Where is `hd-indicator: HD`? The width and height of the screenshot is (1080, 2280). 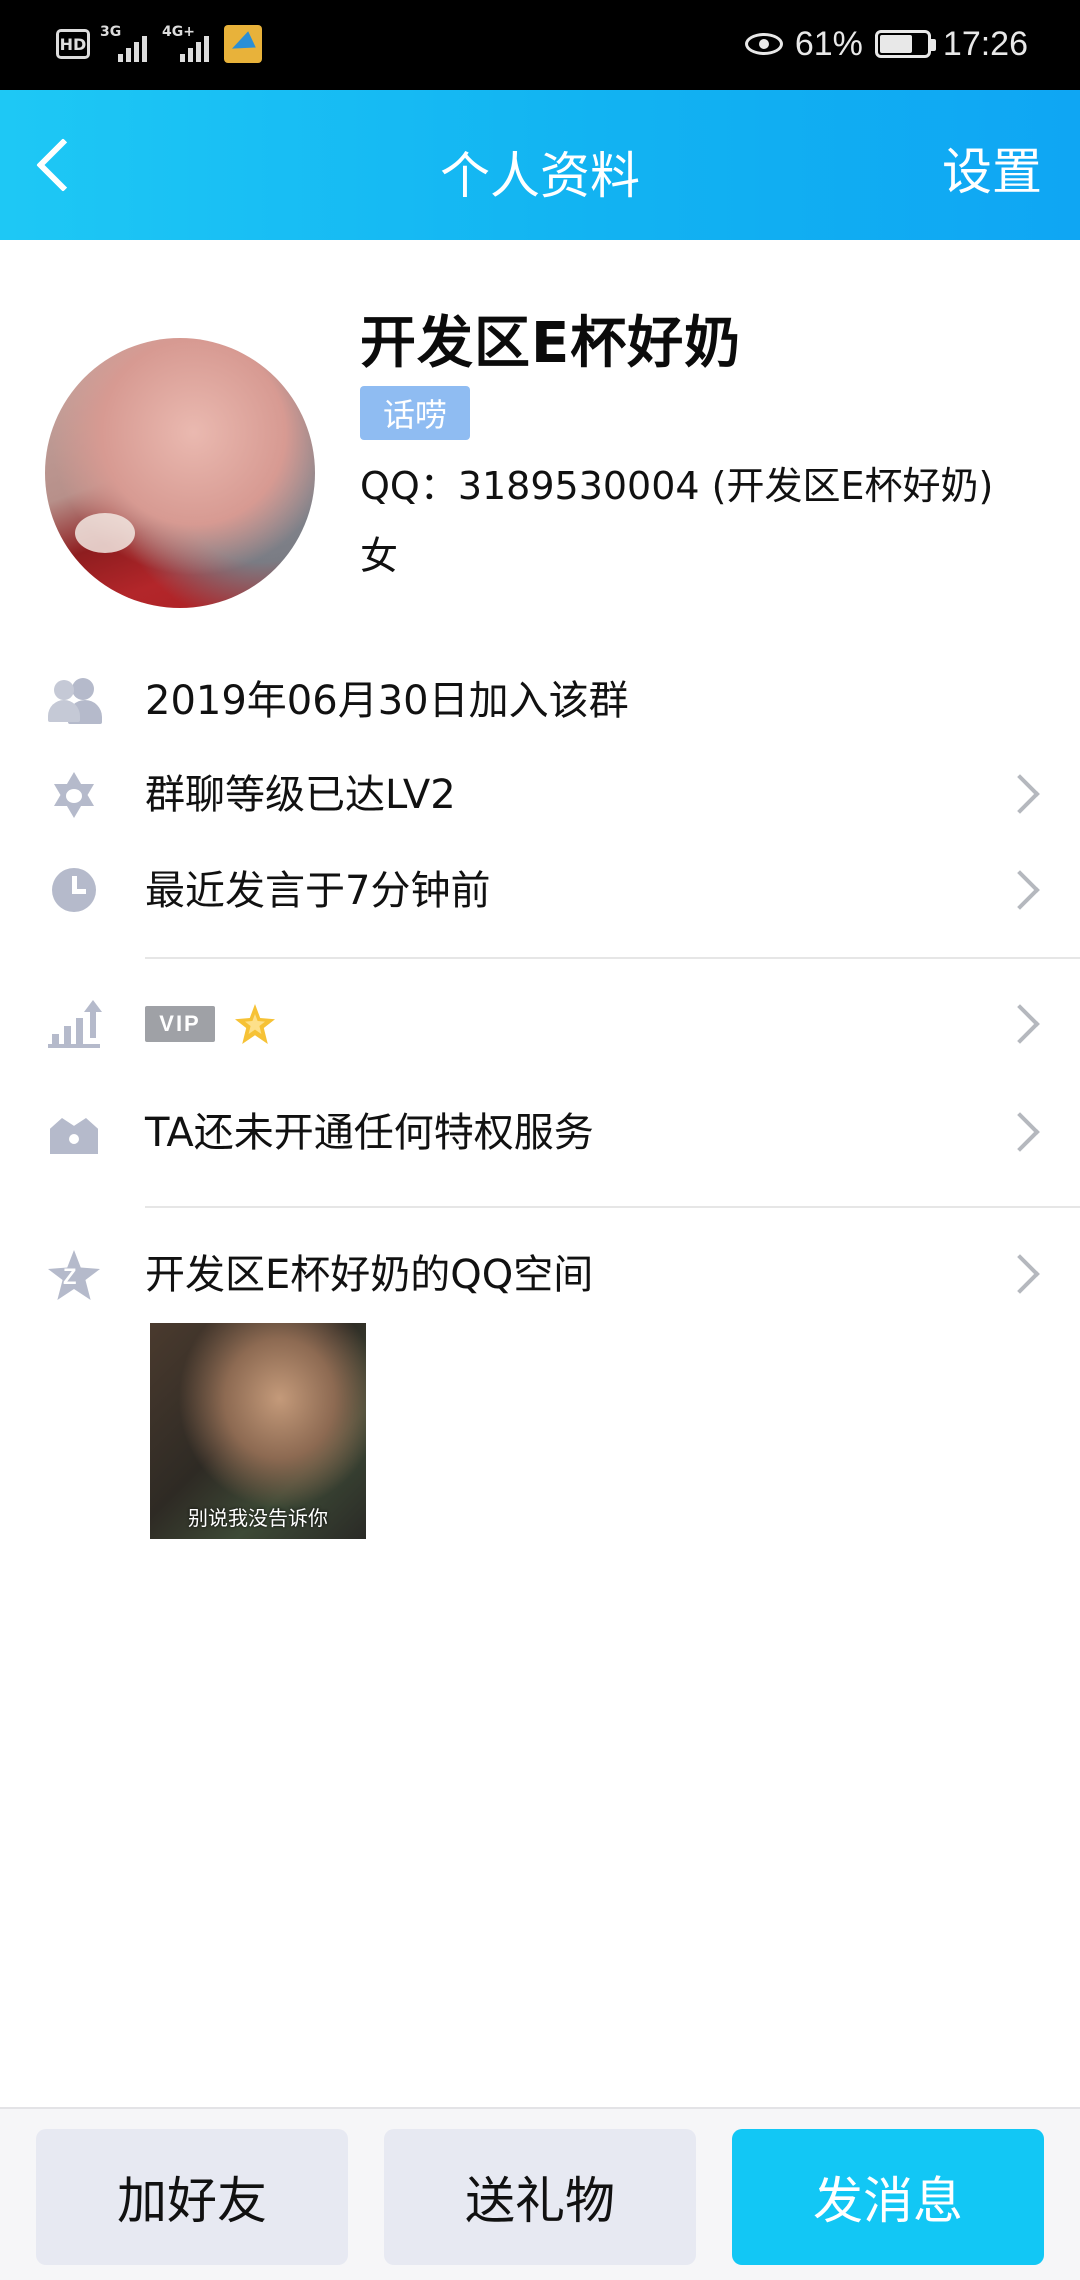 hd-indicator: HD is located at coordinates (73, 44).